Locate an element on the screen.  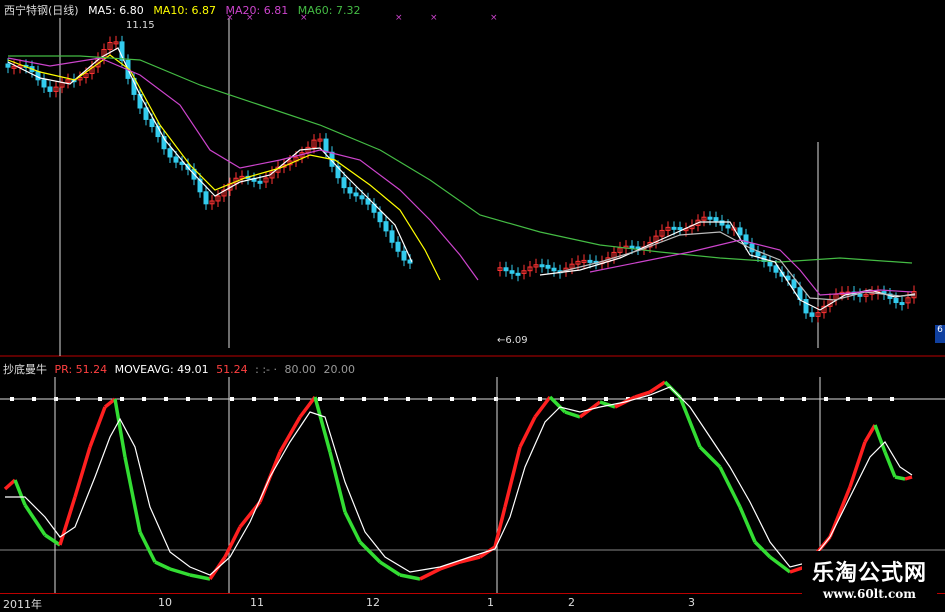
axis-label: 1 is located at coordinates (490, 602).